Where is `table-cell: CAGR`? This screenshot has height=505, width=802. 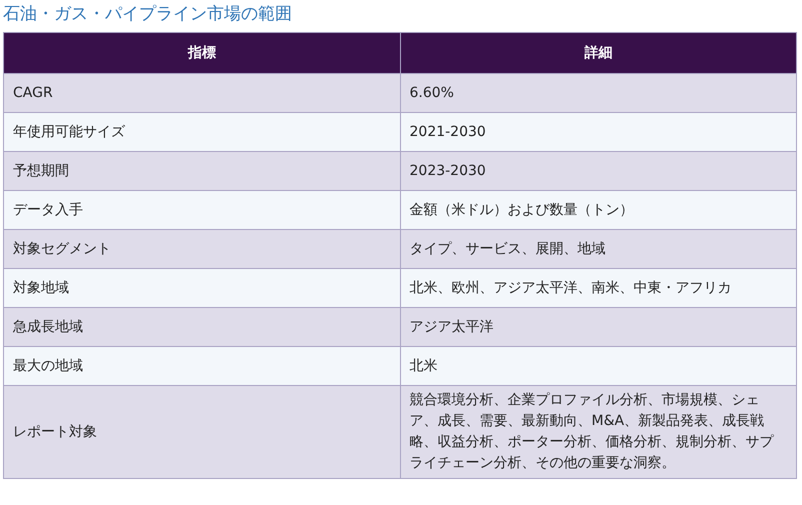 table-cell: CAGR is located at coordinates (202, 93).